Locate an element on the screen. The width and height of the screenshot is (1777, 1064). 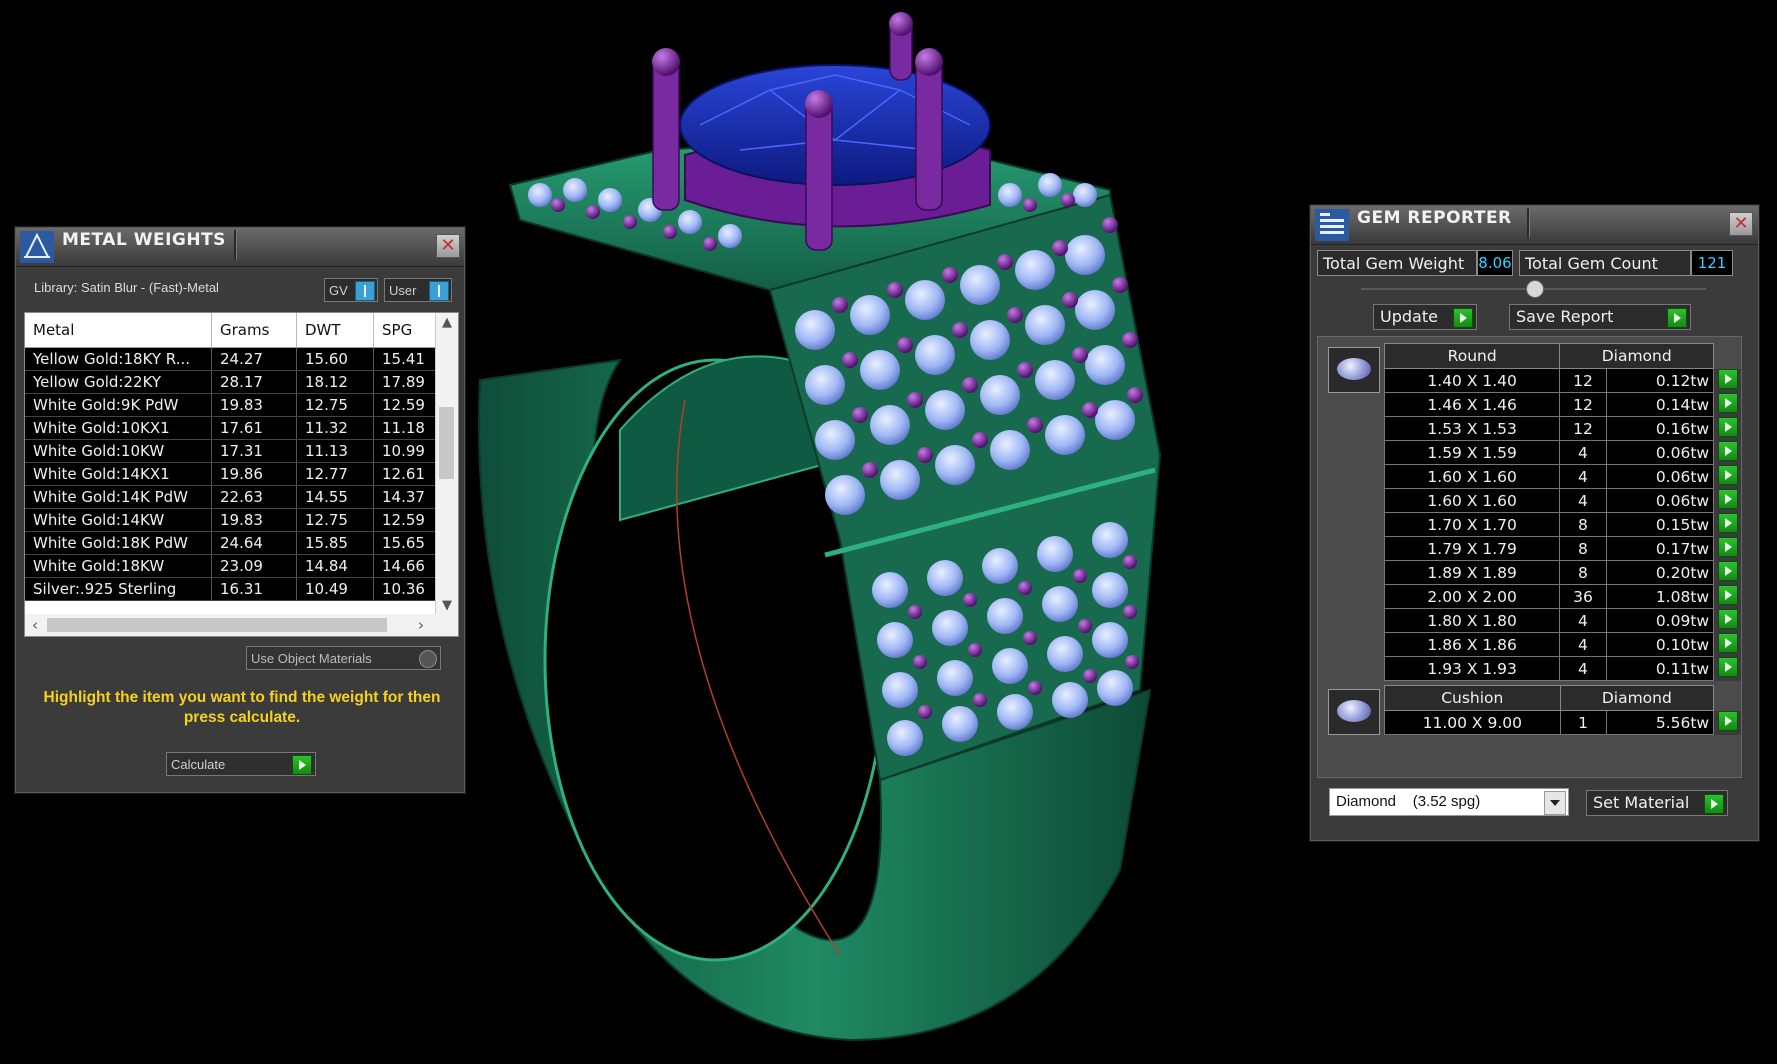
gv-toggle: GV is located at coordinates (351, 290).